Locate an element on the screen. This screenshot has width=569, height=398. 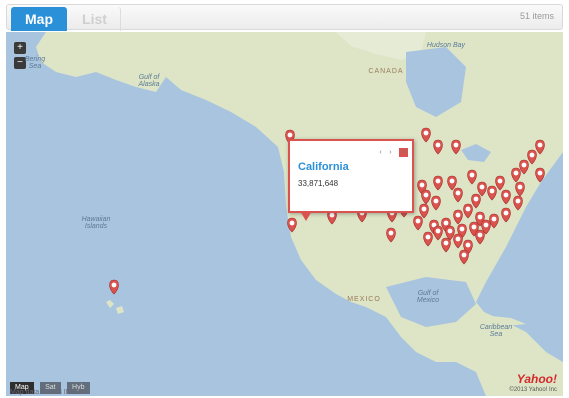
zoom-in-button: + is located at coordinates (20, 48).